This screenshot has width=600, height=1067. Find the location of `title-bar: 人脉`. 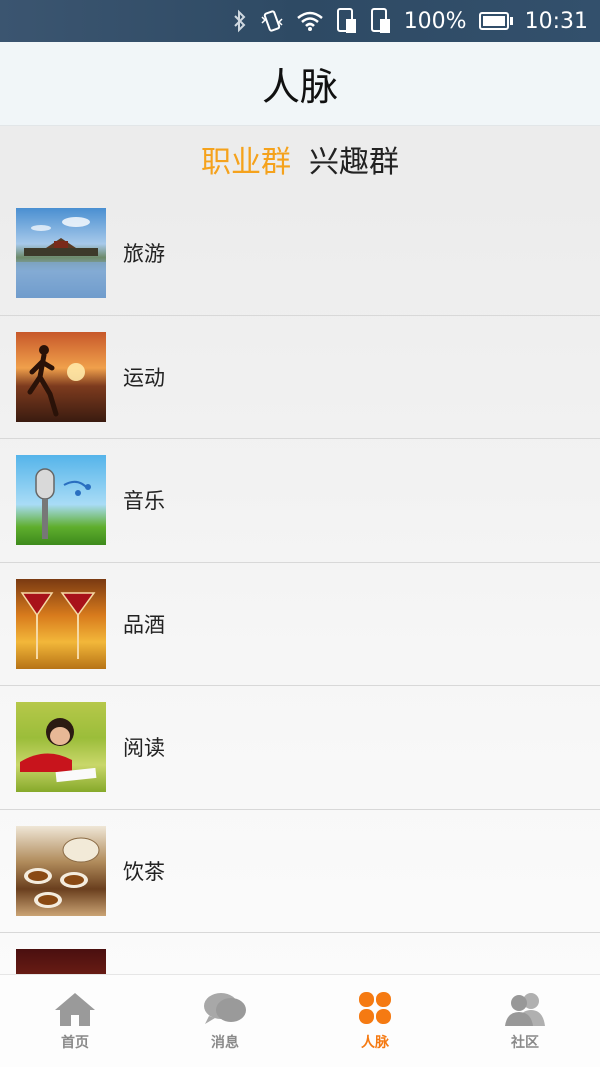

title-bar: 人脉 is located at coordinates (300, 84).